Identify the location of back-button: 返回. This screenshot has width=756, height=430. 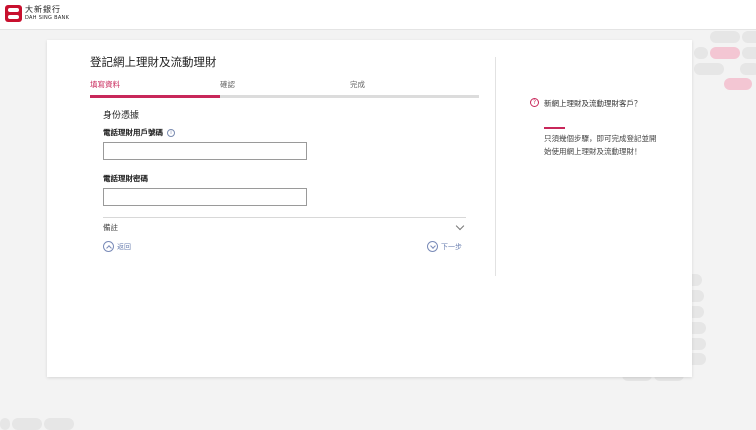
(117, 246).